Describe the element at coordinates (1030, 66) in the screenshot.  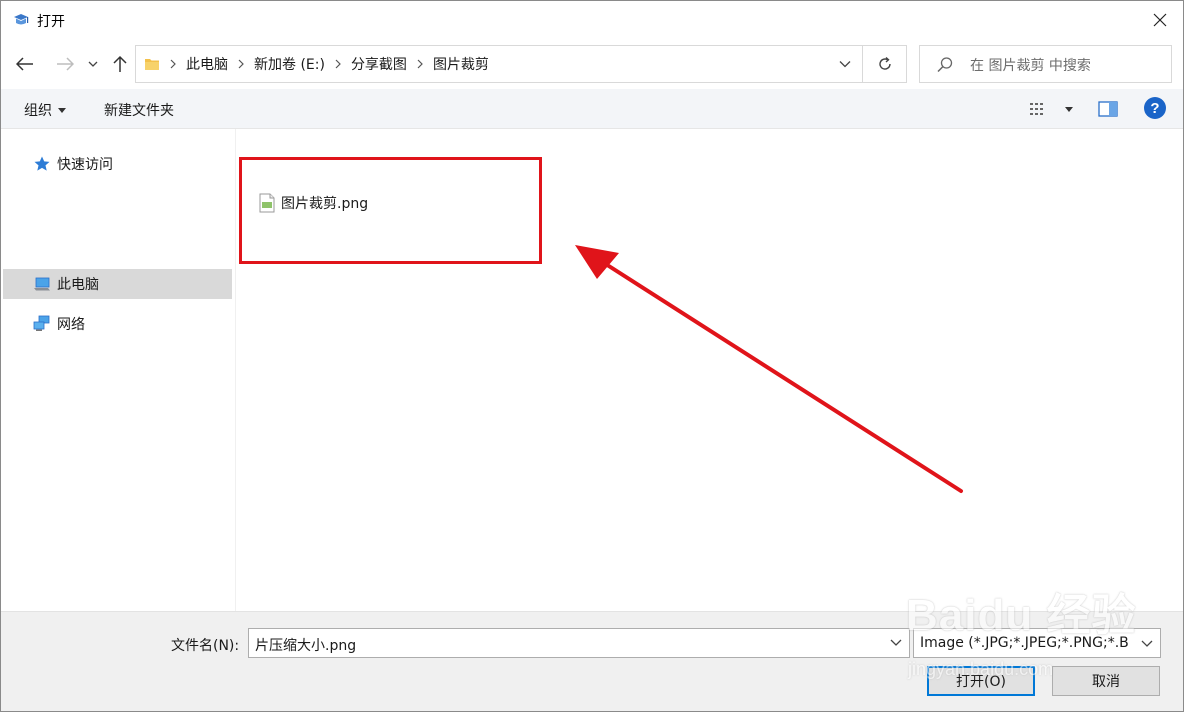
I see `search-placeholder: 在 图片裁剪 中搜索` at that location.